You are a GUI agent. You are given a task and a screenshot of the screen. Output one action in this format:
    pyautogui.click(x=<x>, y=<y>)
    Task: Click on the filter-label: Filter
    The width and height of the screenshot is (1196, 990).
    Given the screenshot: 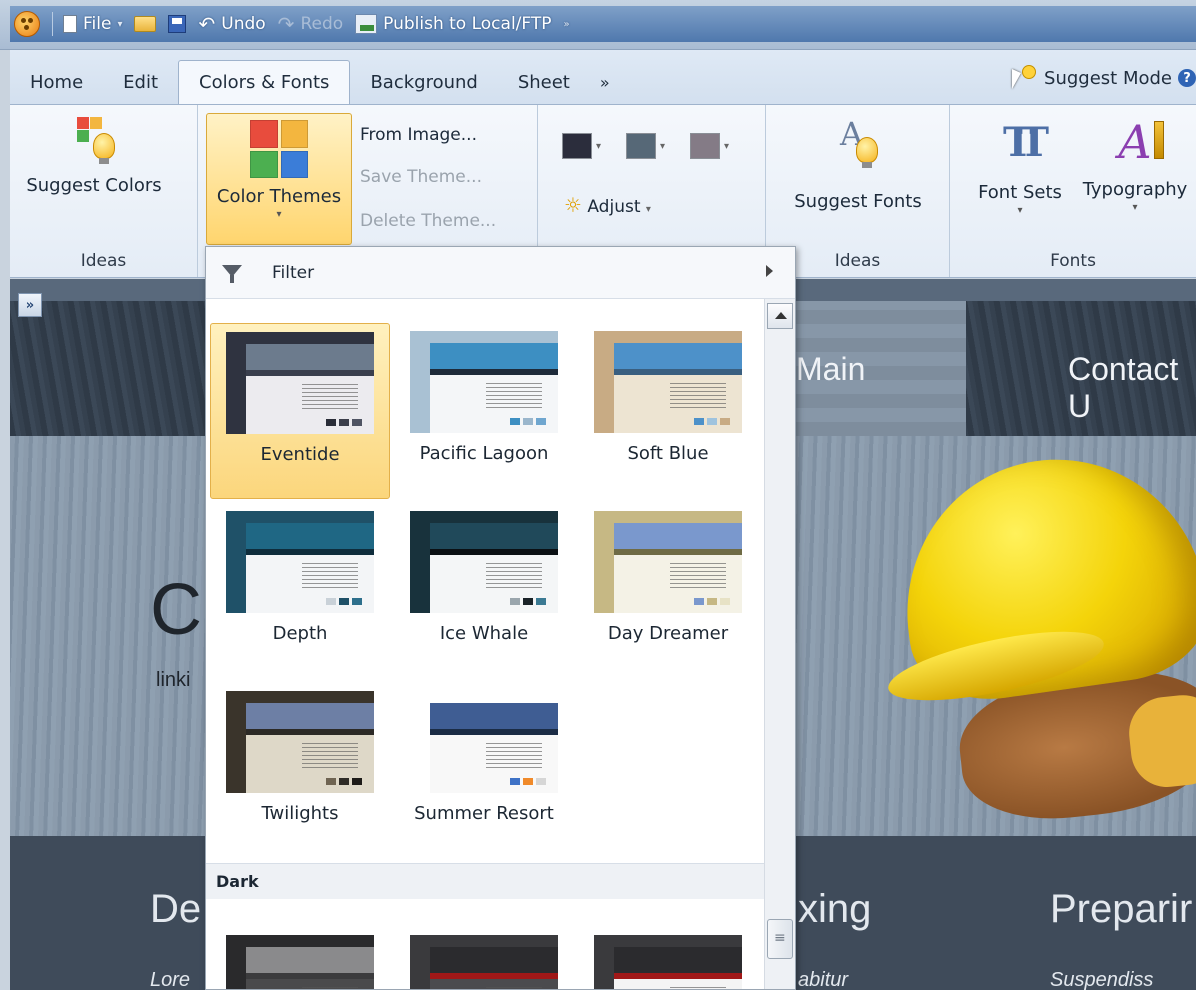 What is the action you would take?
    pyautogui.click(x=293, y=272)
    